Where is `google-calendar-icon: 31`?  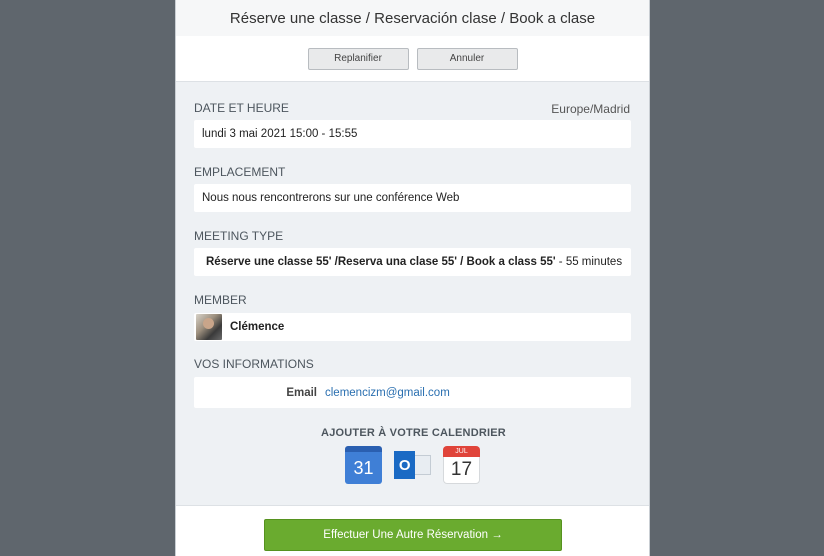 google-calendar-icon: 31 is located at coordinates (363, 465).